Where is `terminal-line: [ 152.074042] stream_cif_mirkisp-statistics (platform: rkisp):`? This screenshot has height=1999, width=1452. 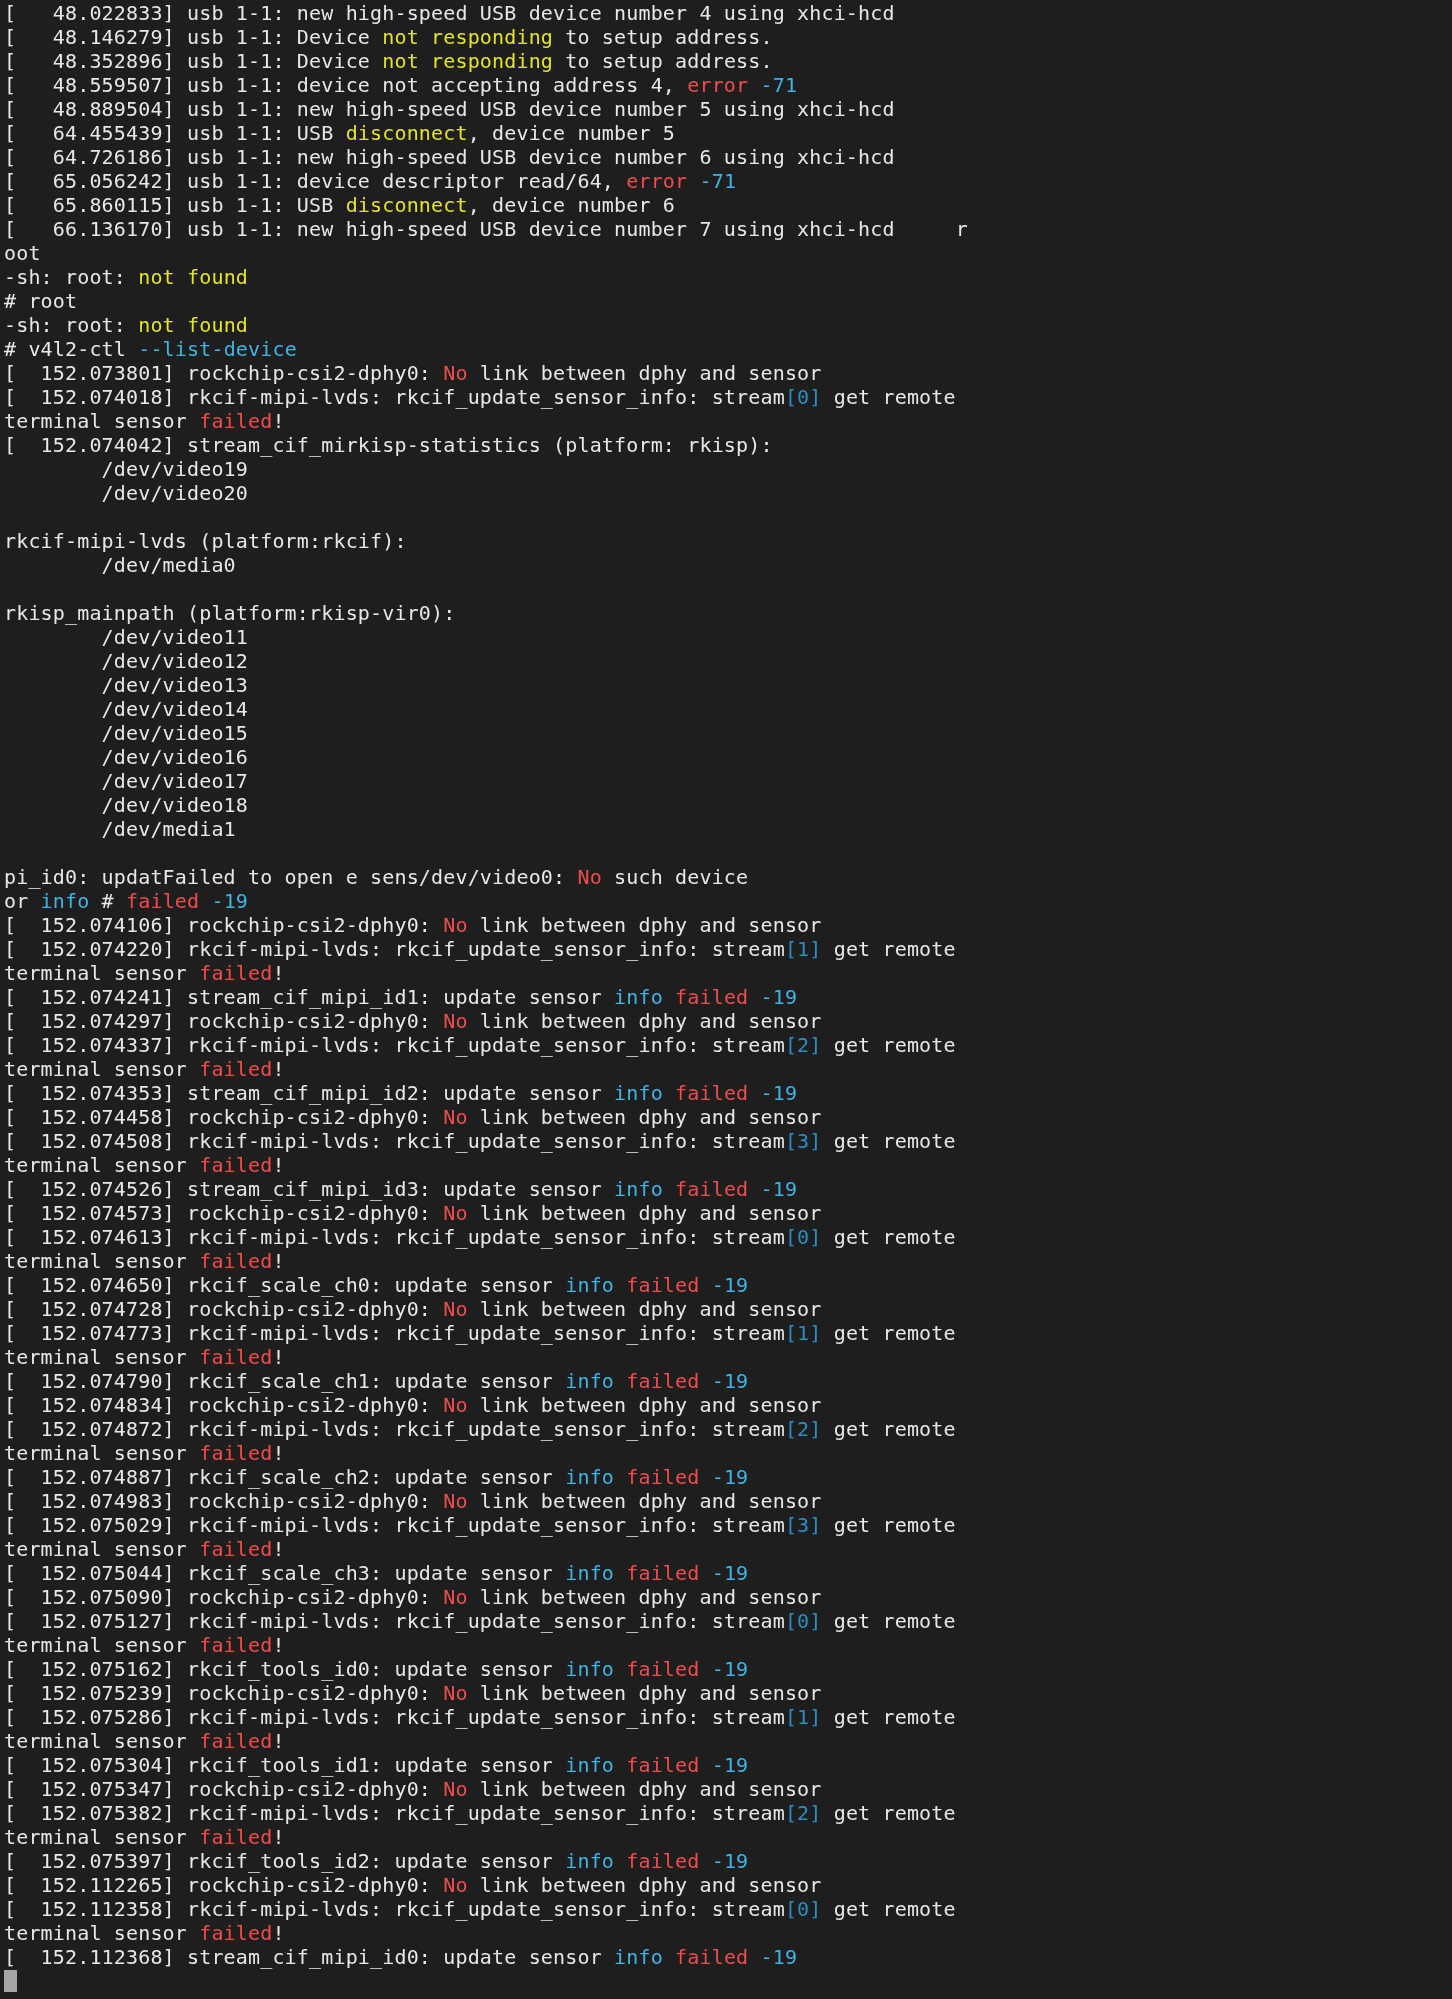
terminal-line: [ 152.074042] stream_cif_mirkisp-statistics (platform: rkisp): is located at coordinates (388, 445).